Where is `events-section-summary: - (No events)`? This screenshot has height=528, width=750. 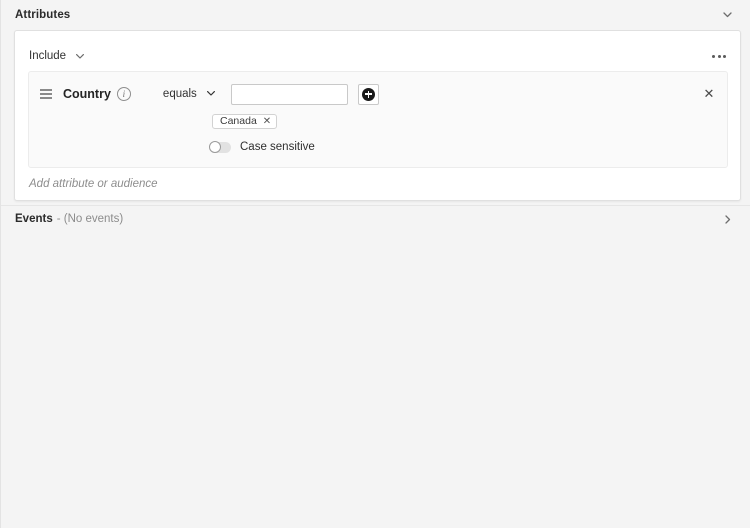
events-section-summary: - (No events) is located at coordinates (90, 219).